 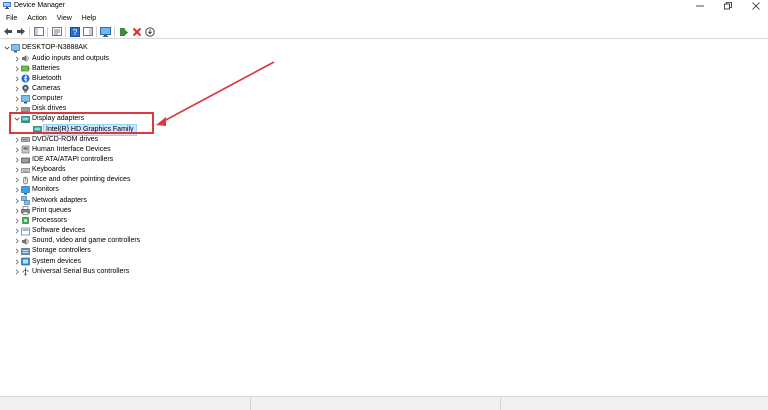 I want to click on maximize-button, so click(x=728, y=6).